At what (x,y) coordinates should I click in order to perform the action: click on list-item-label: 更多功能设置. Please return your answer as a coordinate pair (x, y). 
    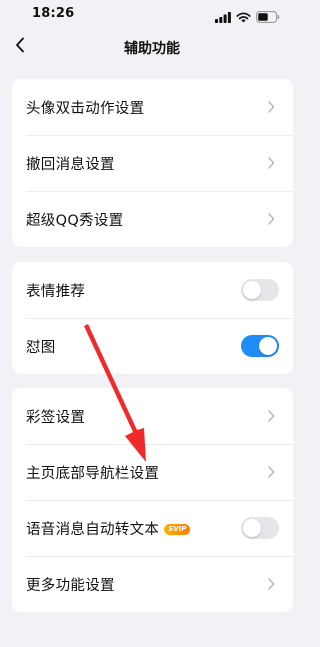
    Looking at the image, I should click on (70, 585).